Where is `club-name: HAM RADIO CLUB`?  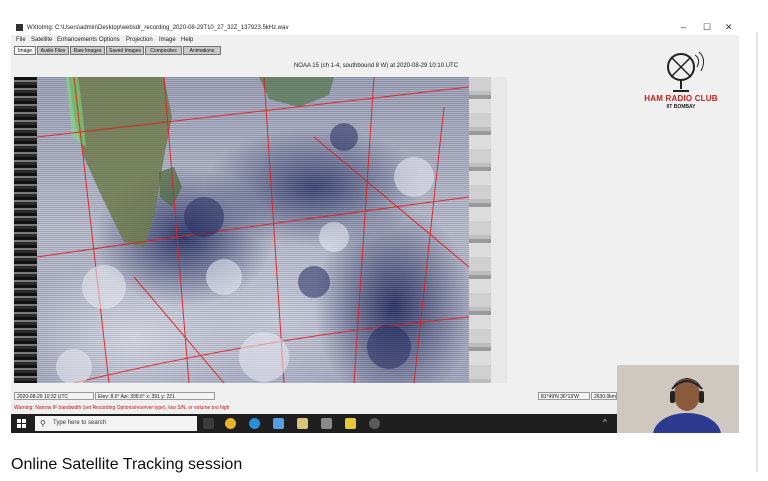
club-name: HAM RADIO CLUB is located at coordinates (681, 98).